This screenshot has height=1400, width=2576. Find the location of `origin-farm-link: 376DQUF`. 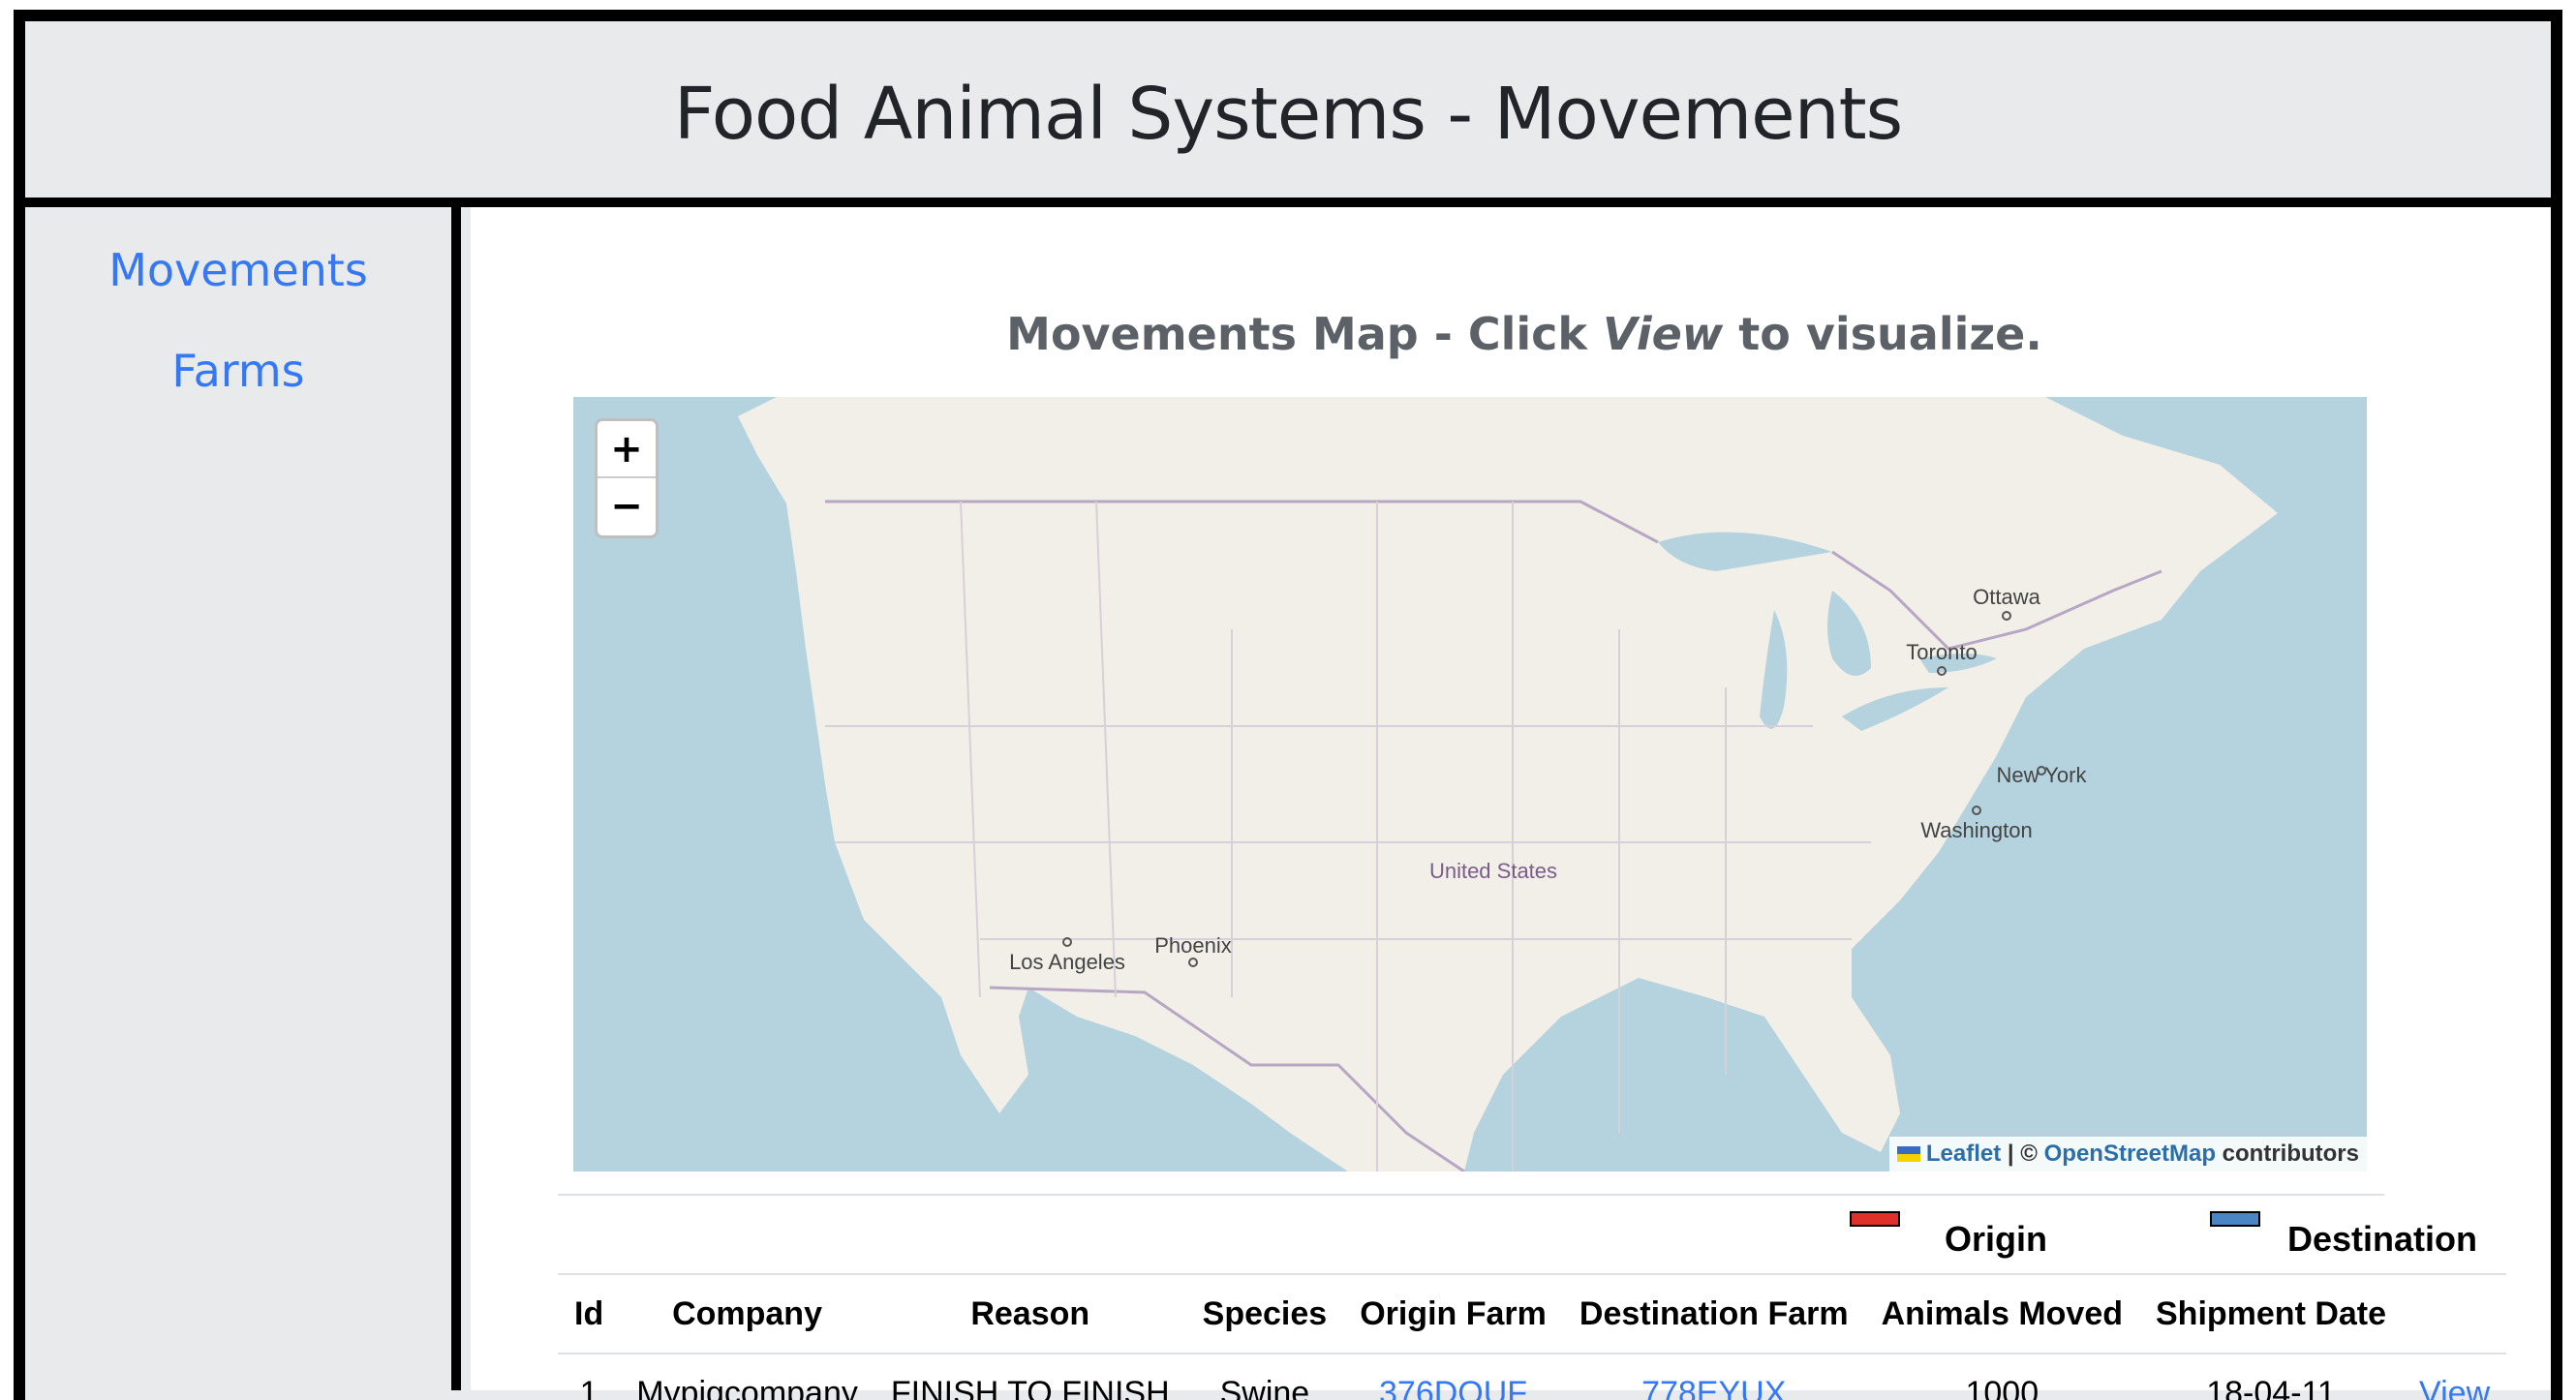

origin-farm-link: 376DQUF is located at coordinates (1453, 1387).